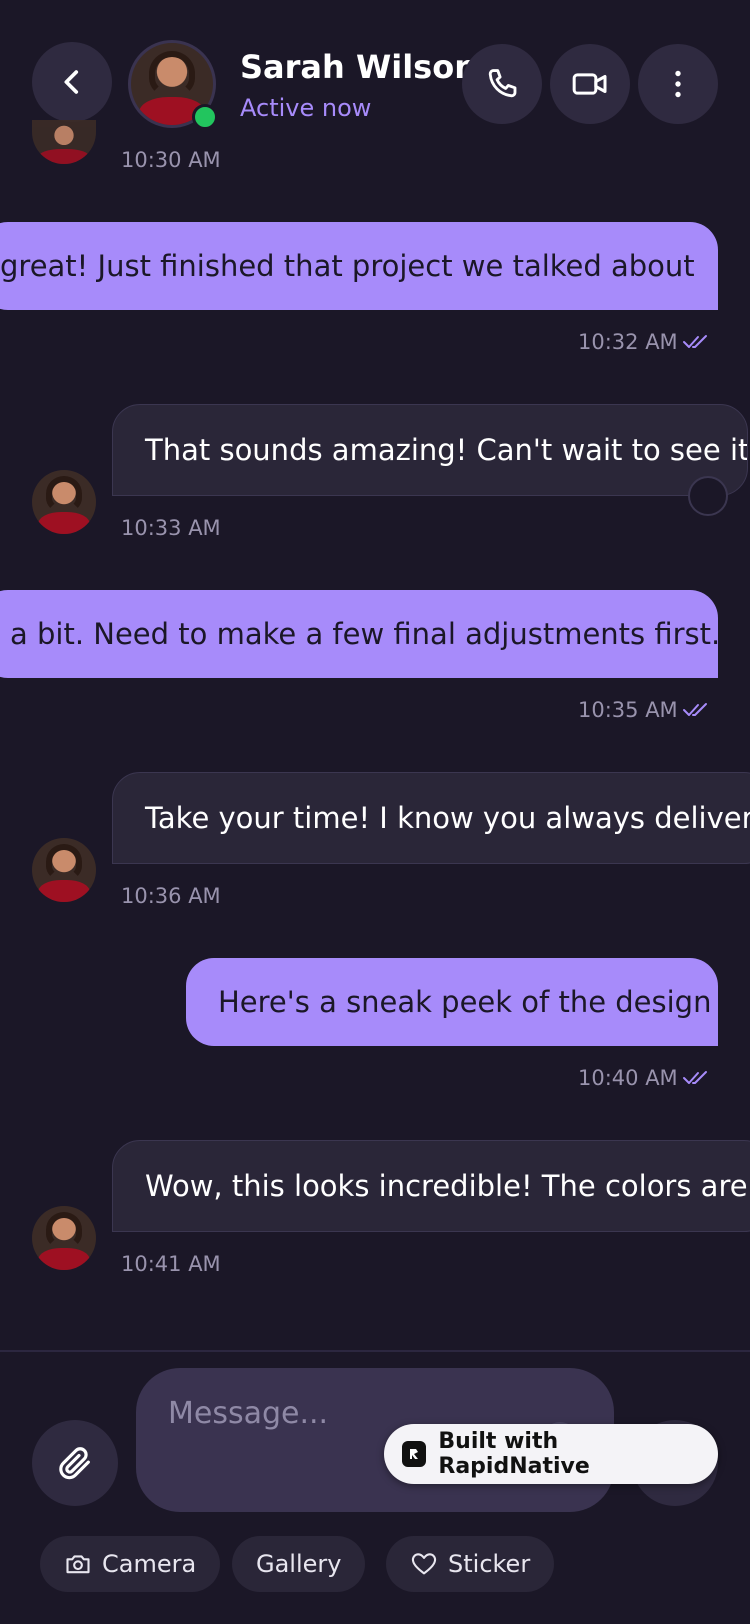 Image resolution: width=750 pixels, height=1624 pixels. I want to click on message-time: 10:32 AM, so click(628, 342).